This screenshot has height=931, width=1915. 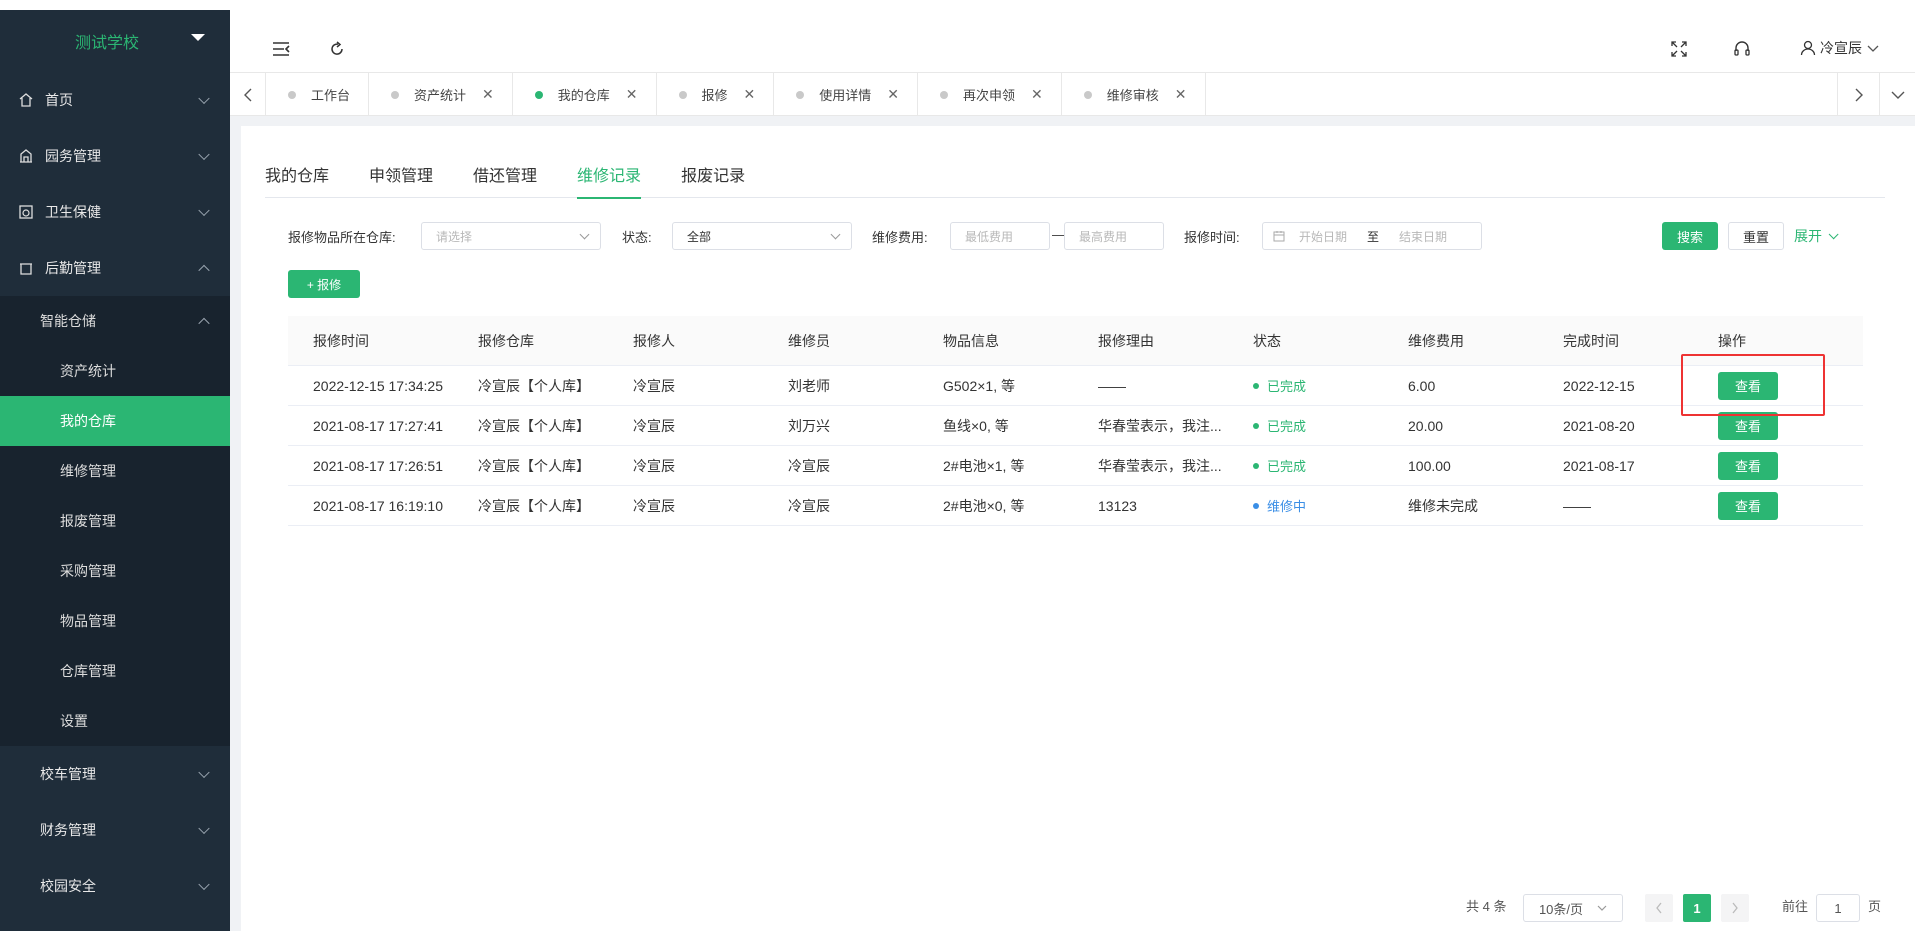 I want to click on user-menu: 冷宣辰, so click(x=1840, y=48).